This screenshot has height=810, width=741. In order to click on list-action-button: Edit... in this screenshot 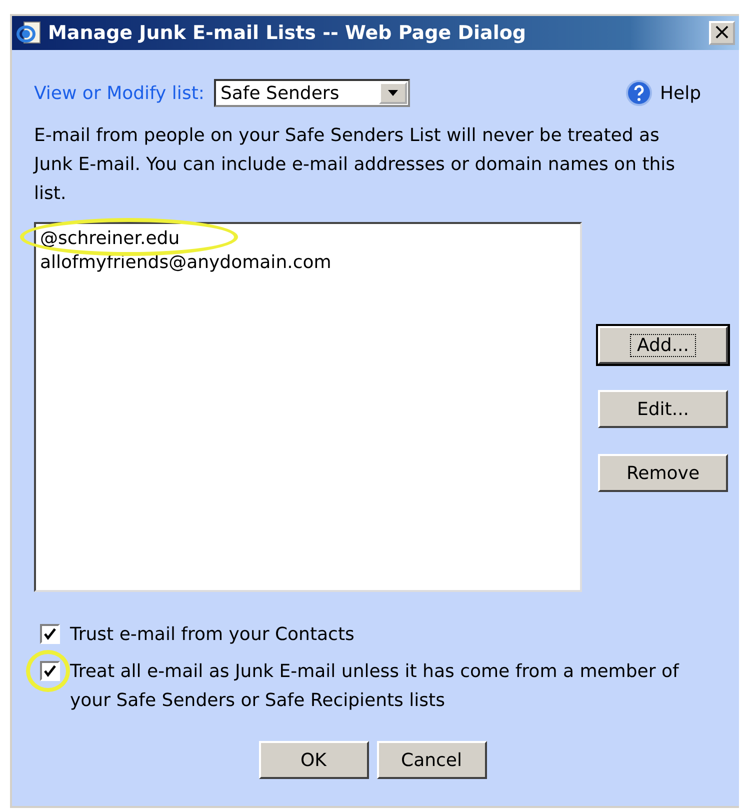, I will do `click(663, 409)`.